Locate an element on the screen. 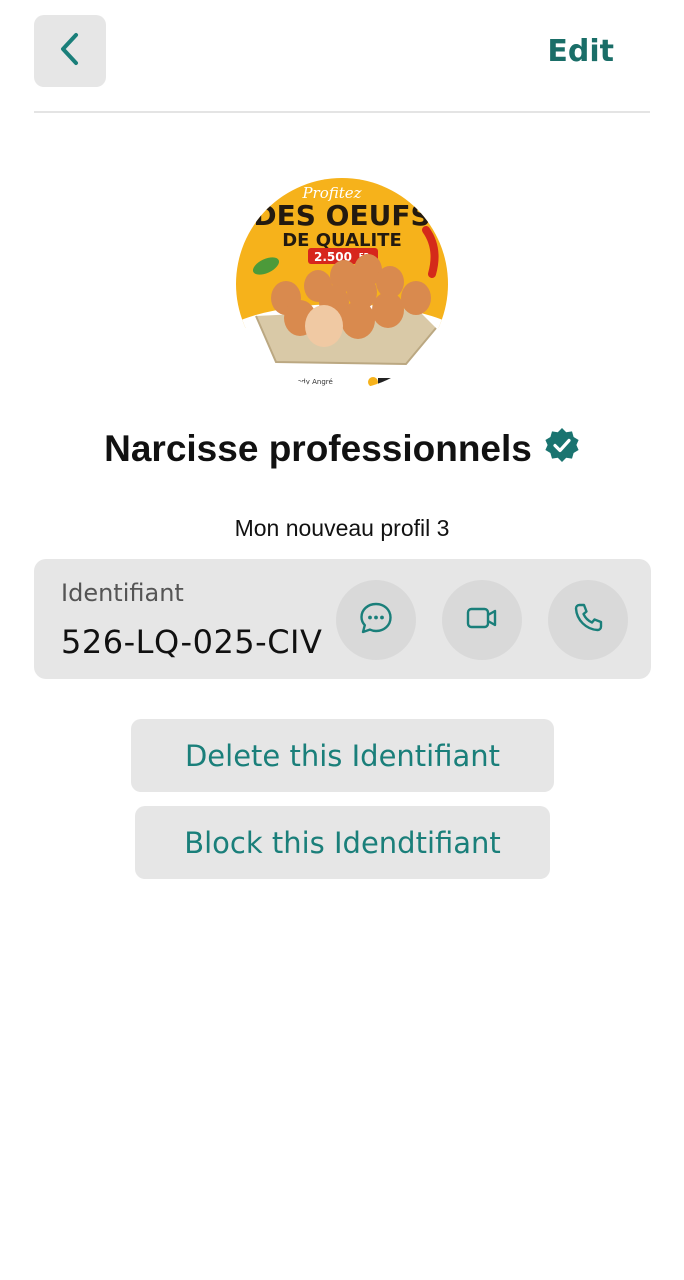  avatar-footer-text: Cocody Angré is located at coordinates (308, 382).